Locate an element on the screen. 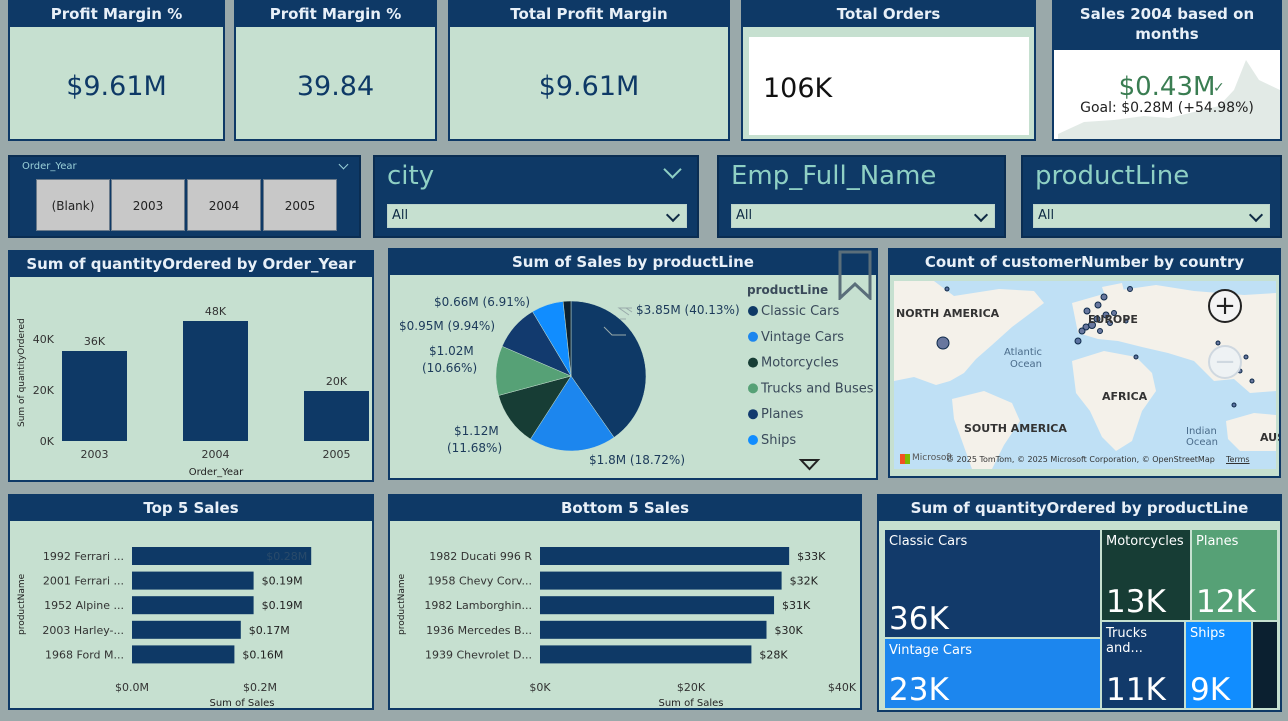  y-tick-label: 20K is located at coordinates (44, 390).